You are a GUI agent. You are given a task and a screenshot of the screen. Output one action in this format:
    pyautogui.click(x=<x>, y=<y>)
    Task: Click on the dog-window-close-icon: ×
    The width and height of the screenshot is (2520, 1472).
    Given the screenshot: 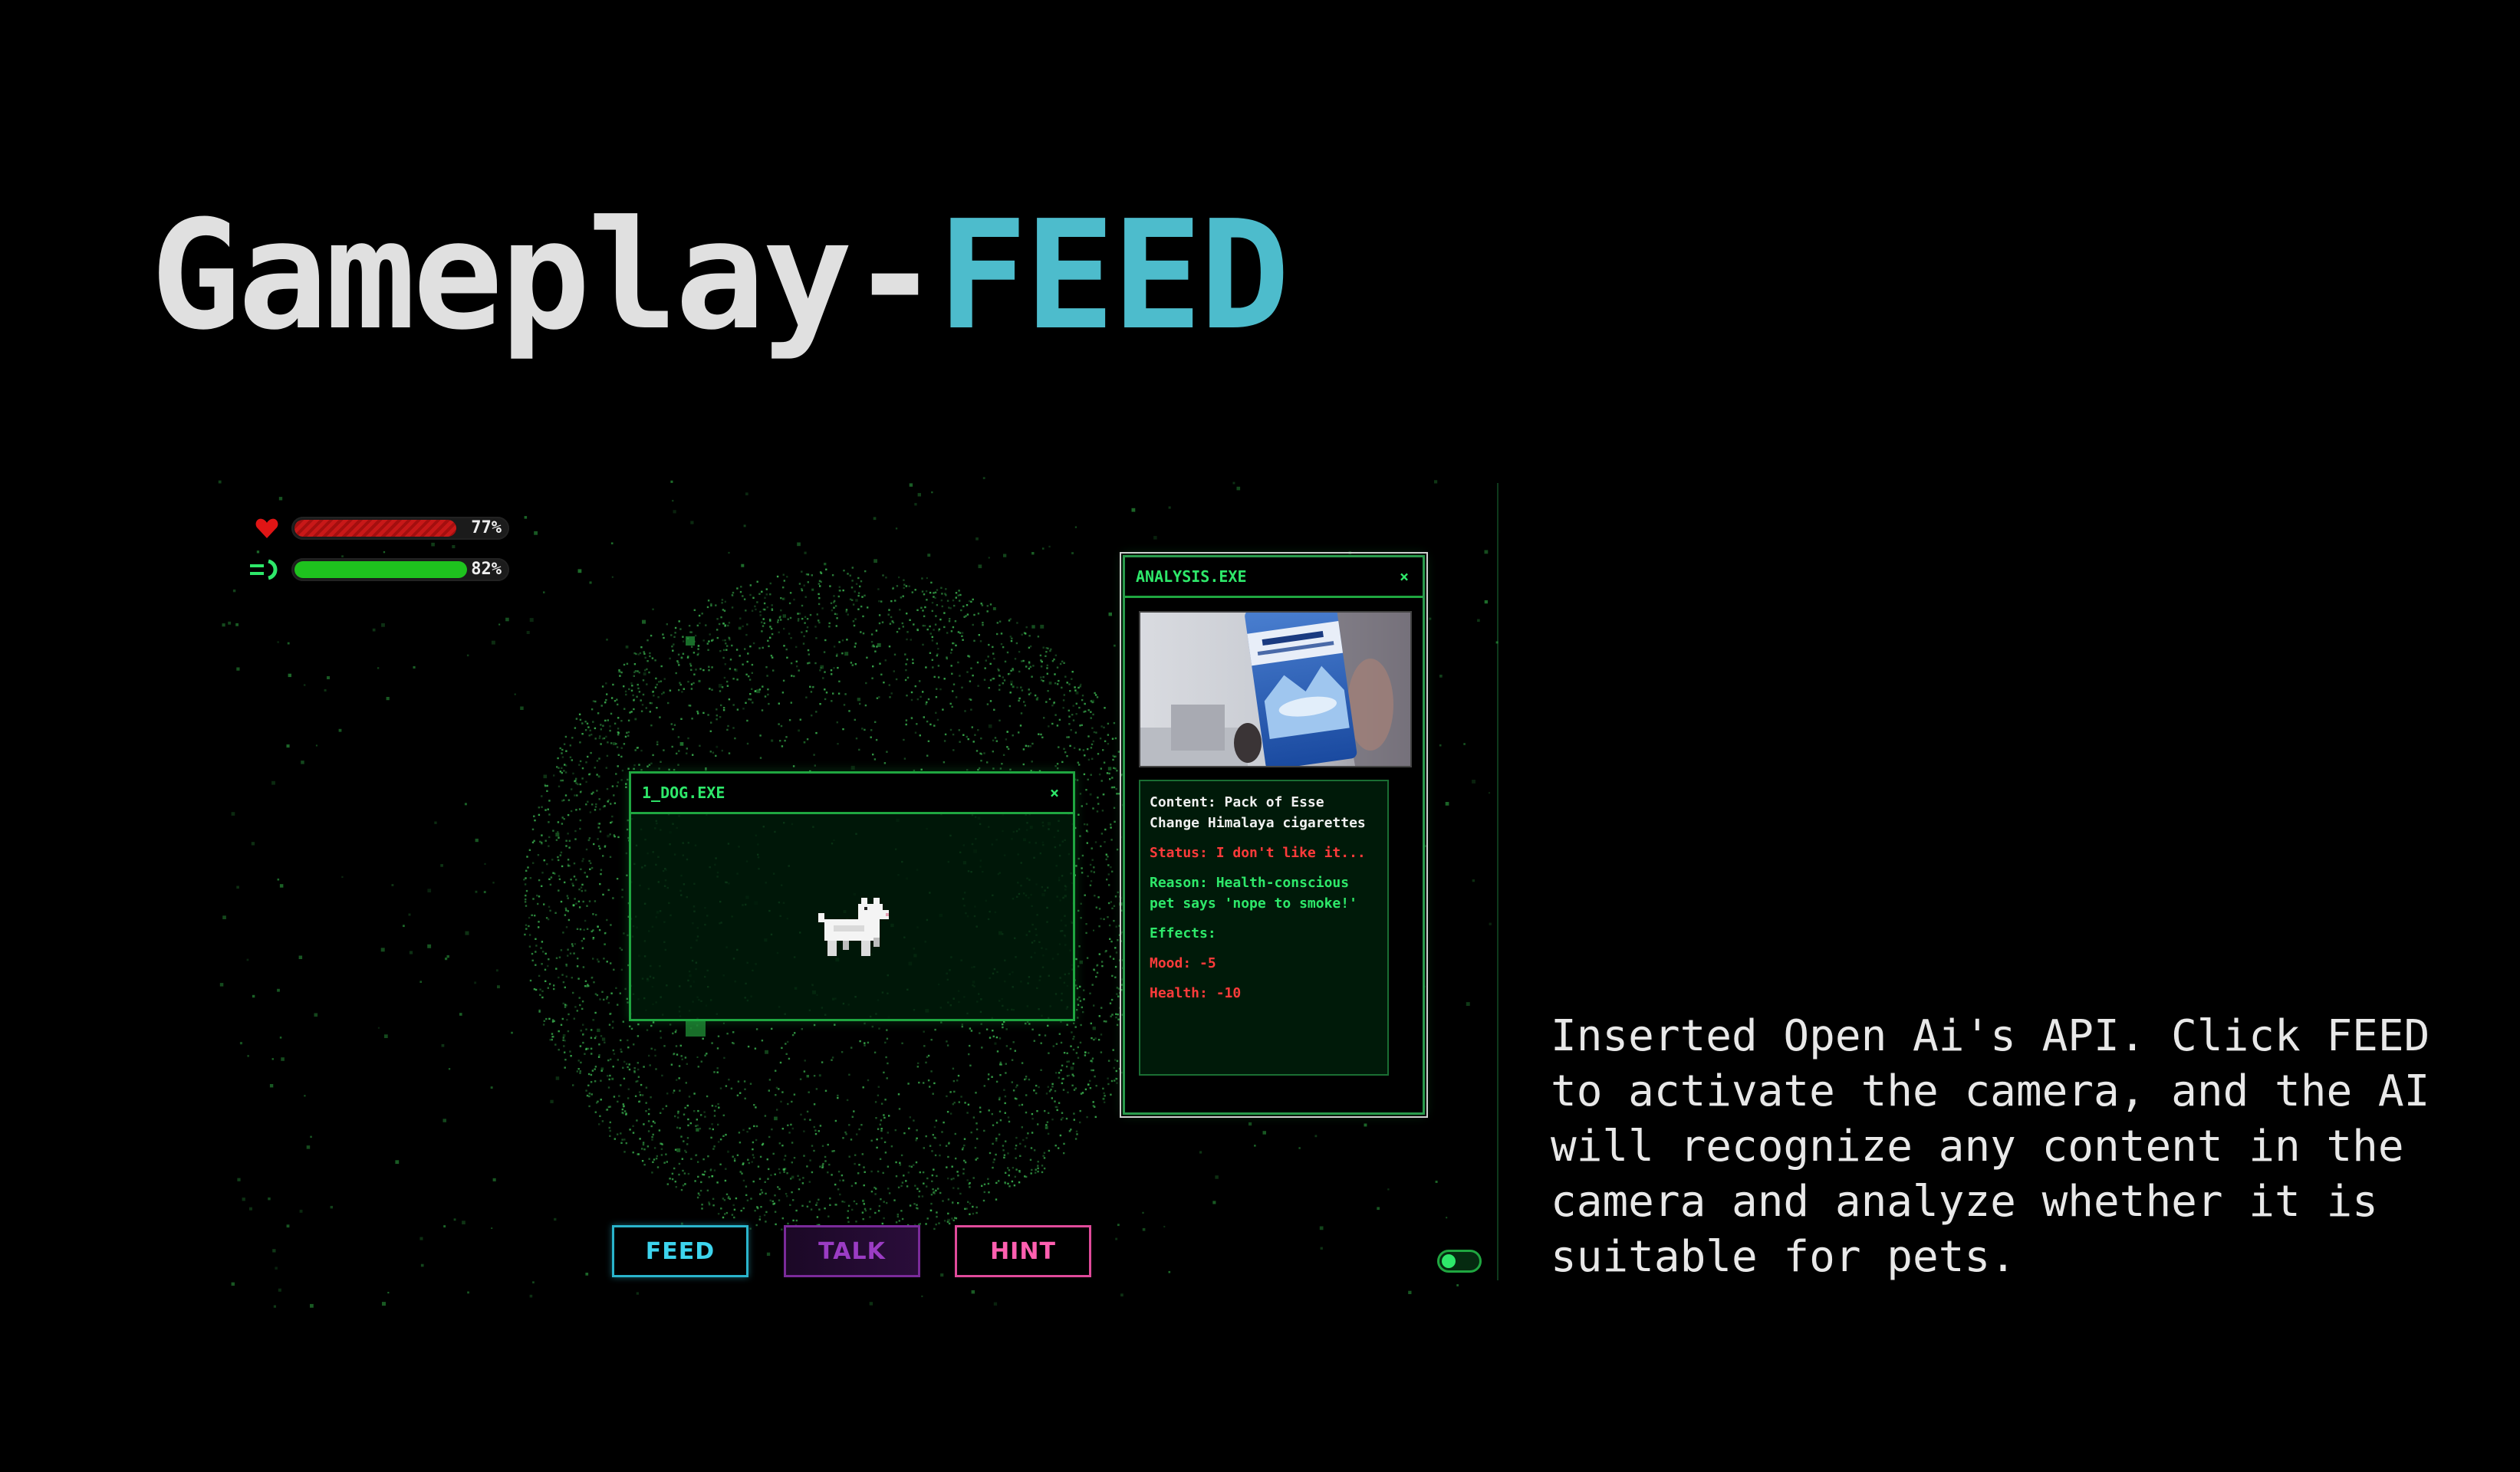 What is the action you would take?
    pyautogui.click(x=1054, y=793)
    